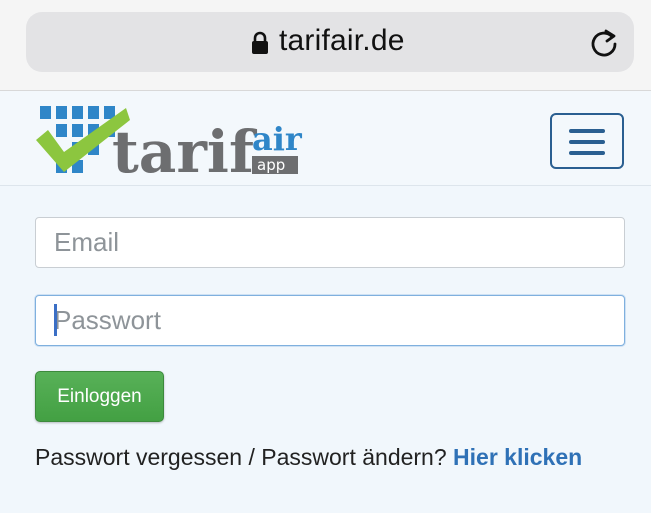  I want to click on reload-icon, so click(604, 43).